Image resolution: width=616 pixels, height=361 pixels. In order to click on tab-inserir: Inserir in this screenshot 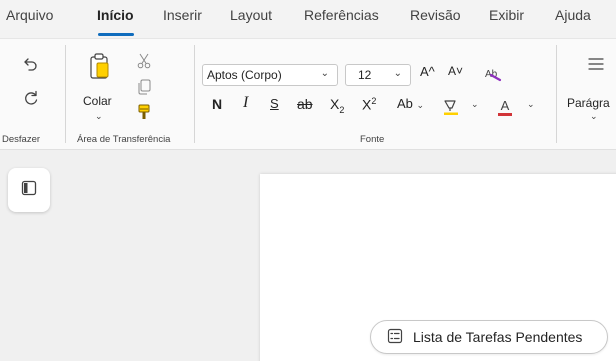, I will do `click(182, 15)`.